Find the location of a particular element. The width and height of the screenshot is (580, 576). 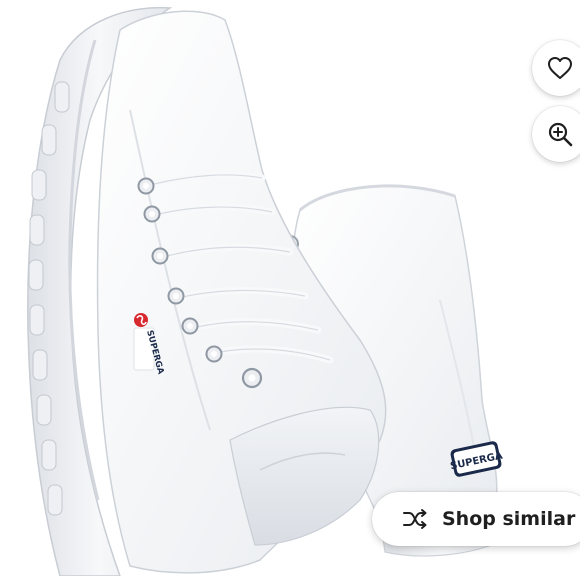

heart-icon is located at coordinates (560, 68).